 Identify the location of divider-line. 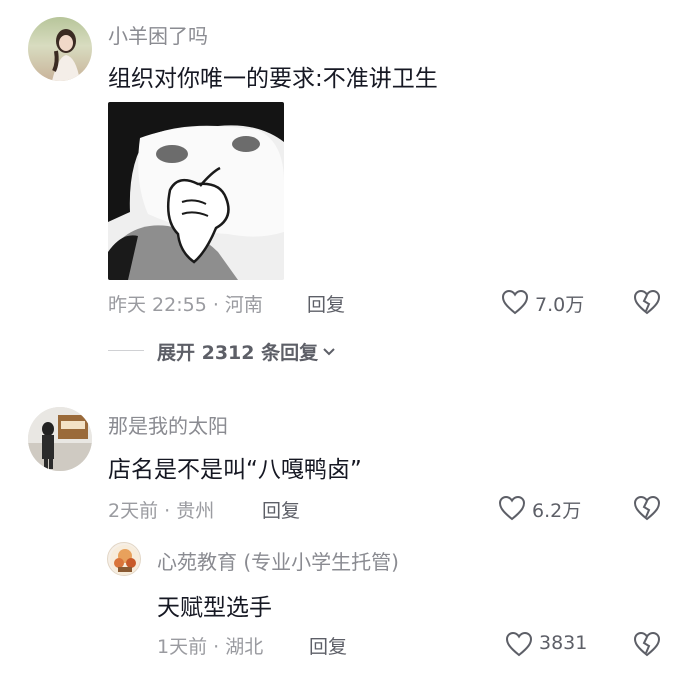
(126, 350).